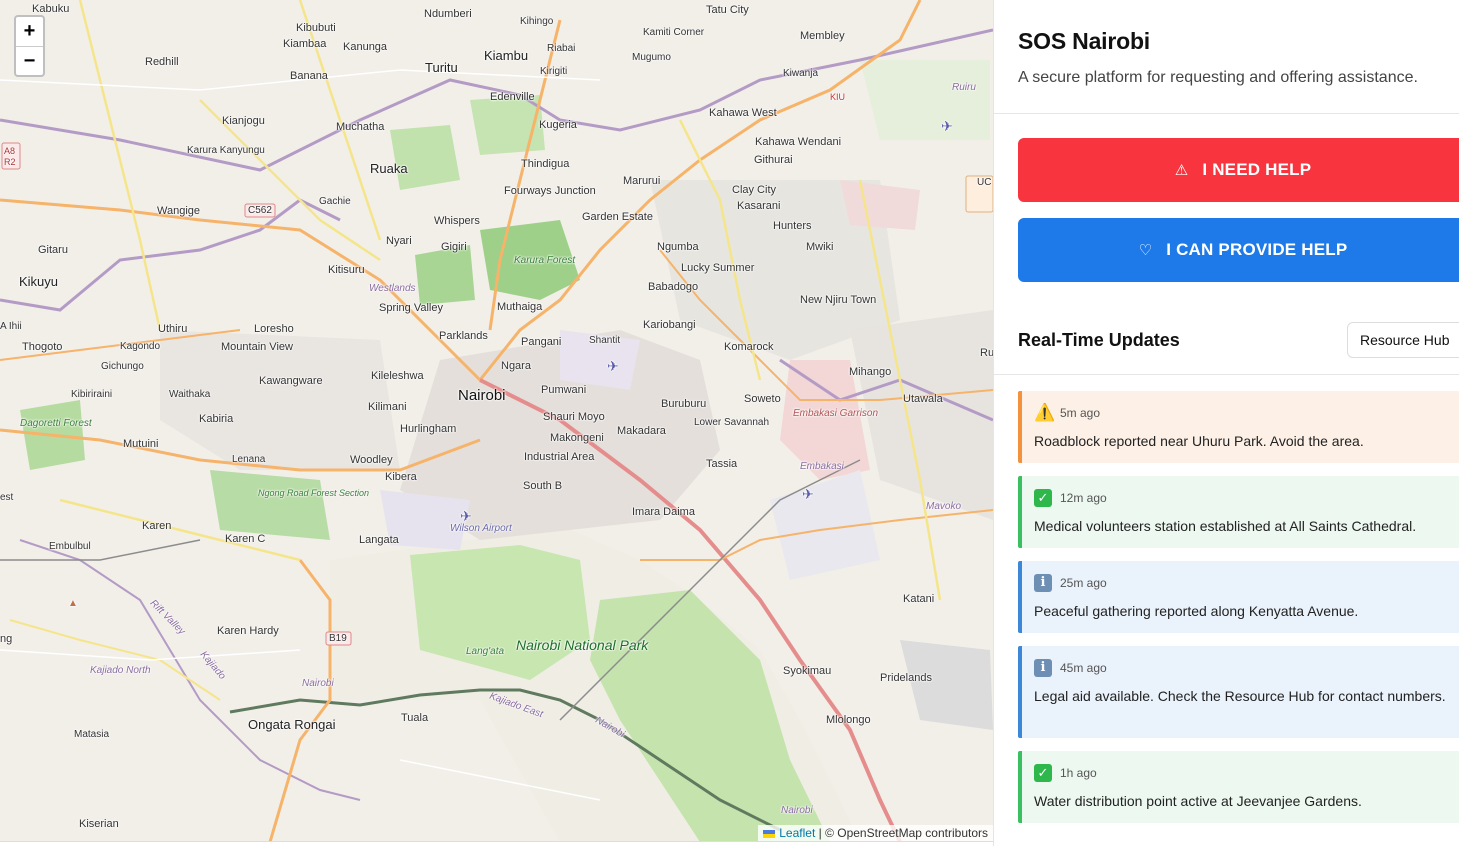 The width and height of the screenshot is (1459, 846). What do you see at coordinates (543, 486) in the screenshot?
I see `map-label-south-b: South B` at bounding box center [543, 486].